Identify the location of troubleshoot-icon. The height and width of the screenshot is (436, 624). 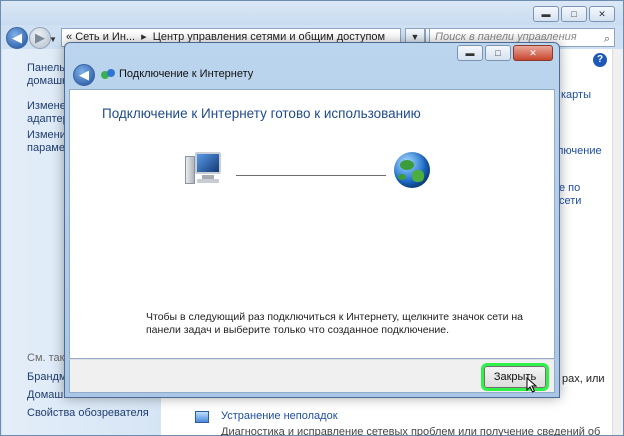
(202, 417).